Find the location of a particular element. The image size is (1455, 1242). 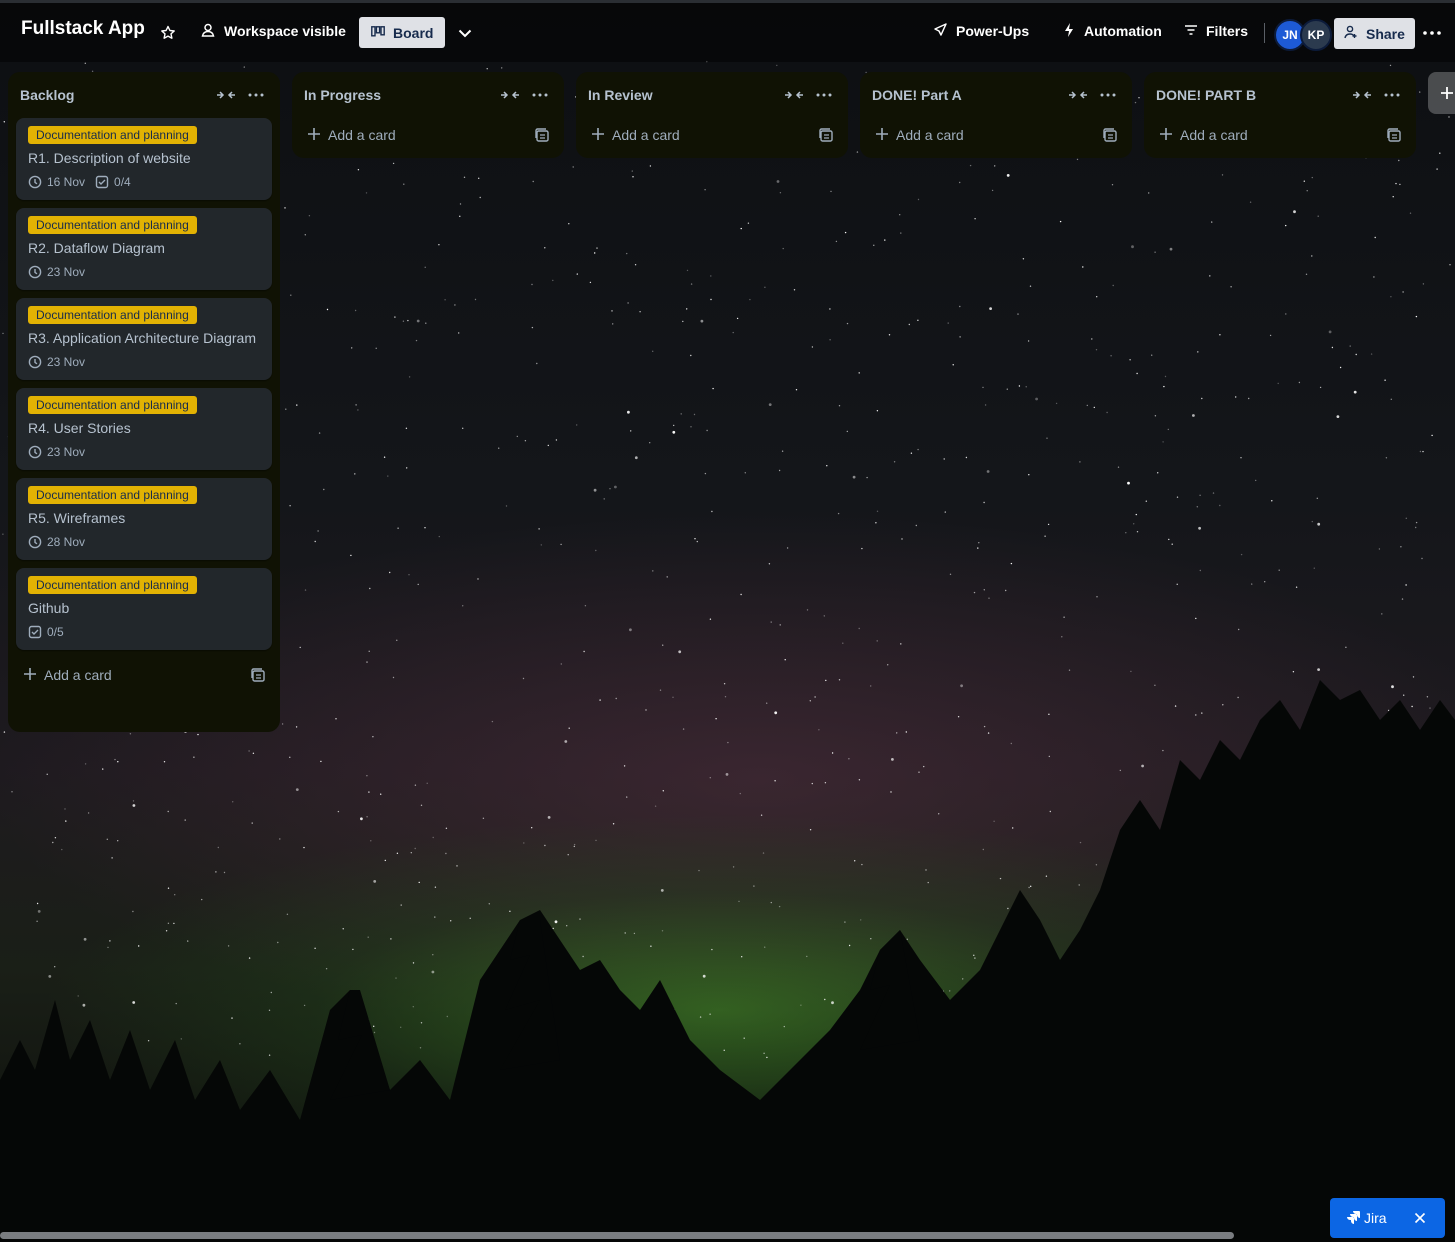

list-in-progress: In Progress Add a card is located at coordinates (428, 115).